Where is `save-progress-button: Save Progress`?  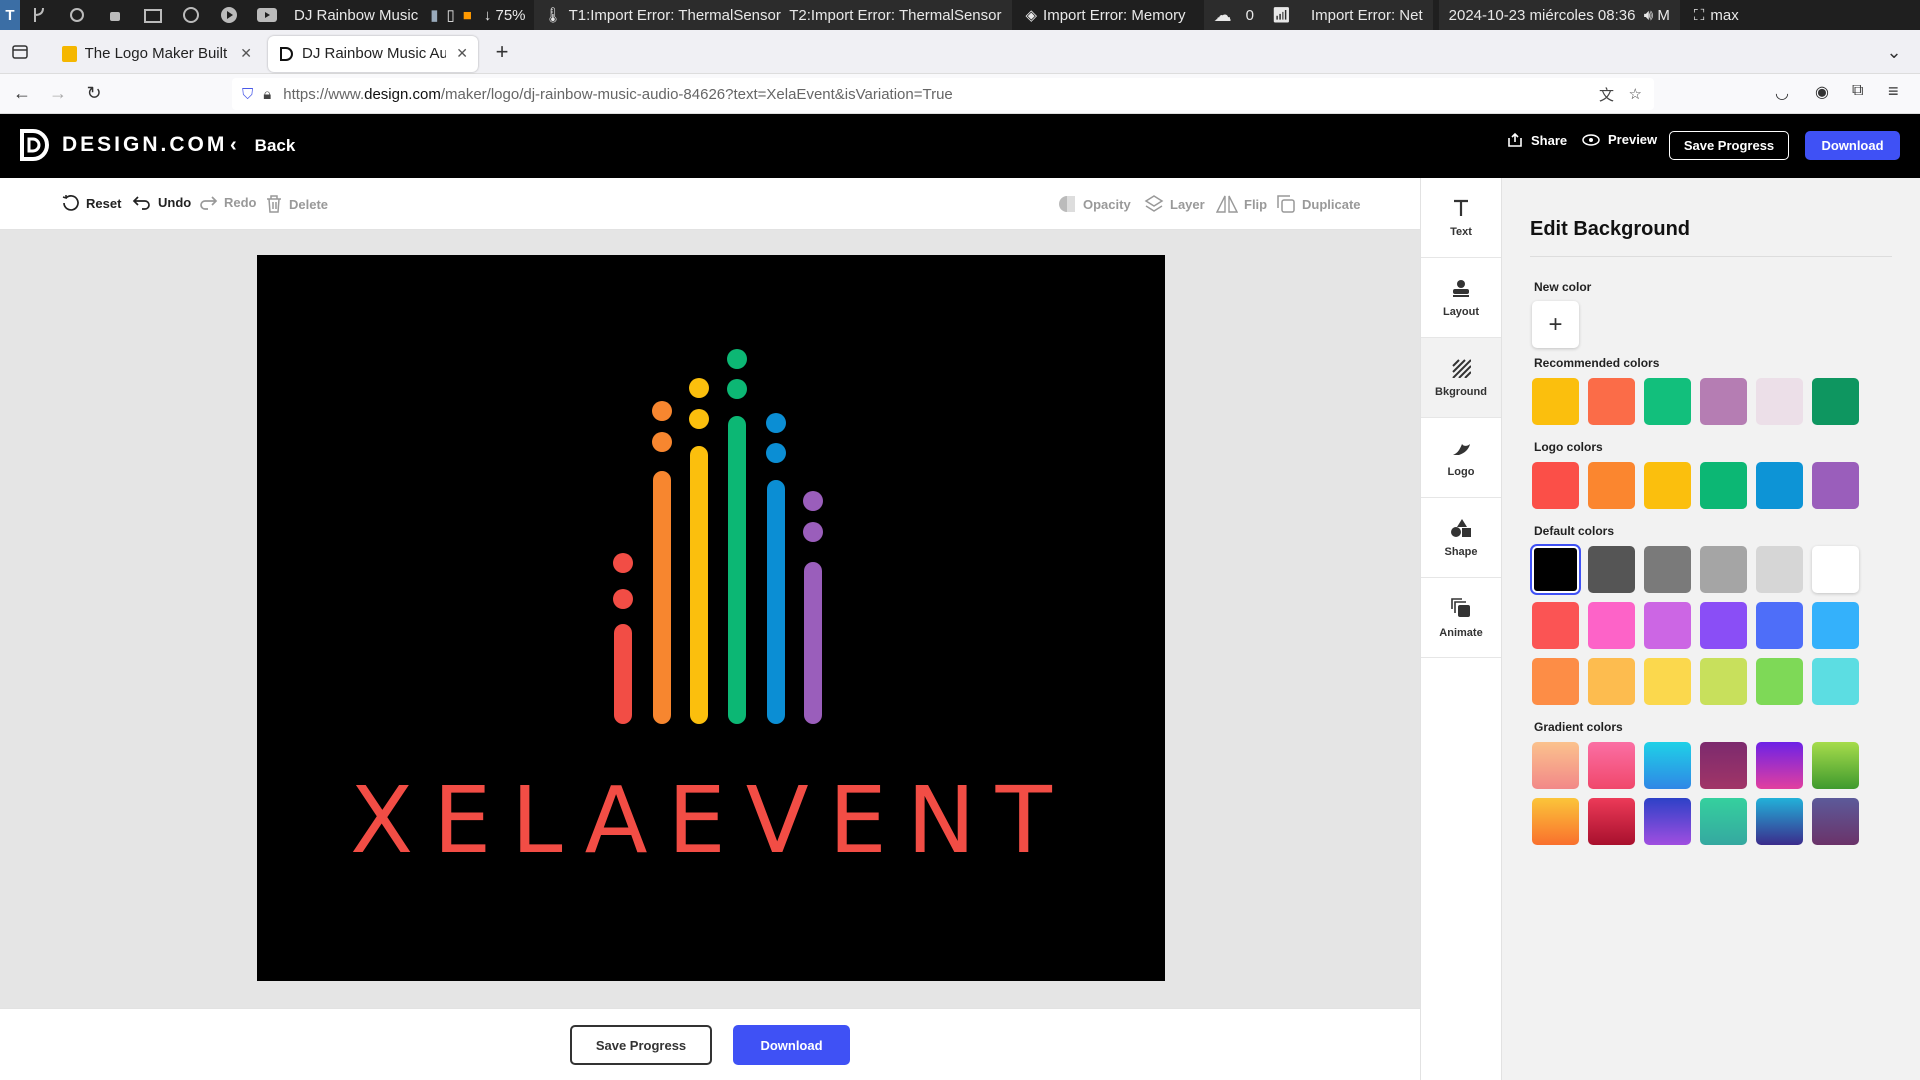 save-progress-button: Save Progress is located at coordinates (641, 1045).